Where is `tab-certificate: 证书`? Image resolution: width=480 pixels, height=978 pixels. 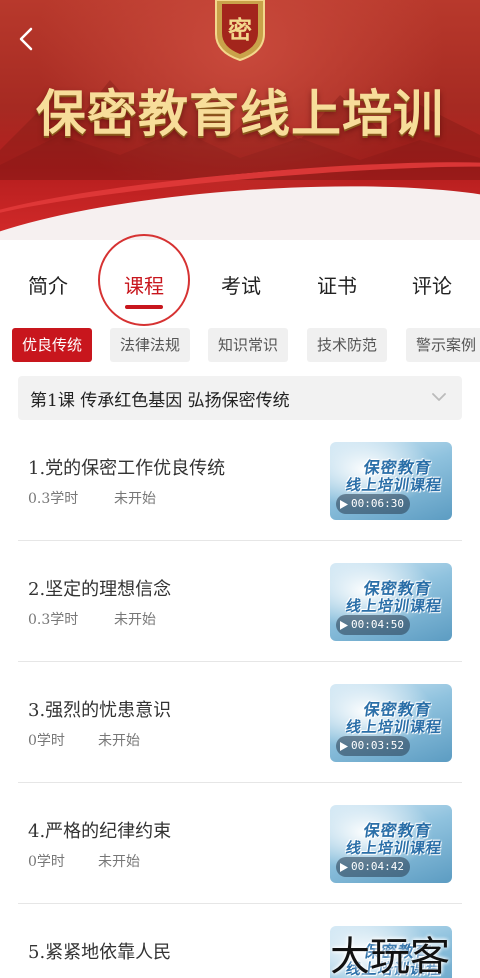 tab-certificate: 证书 is located at coordinates (337, 284).